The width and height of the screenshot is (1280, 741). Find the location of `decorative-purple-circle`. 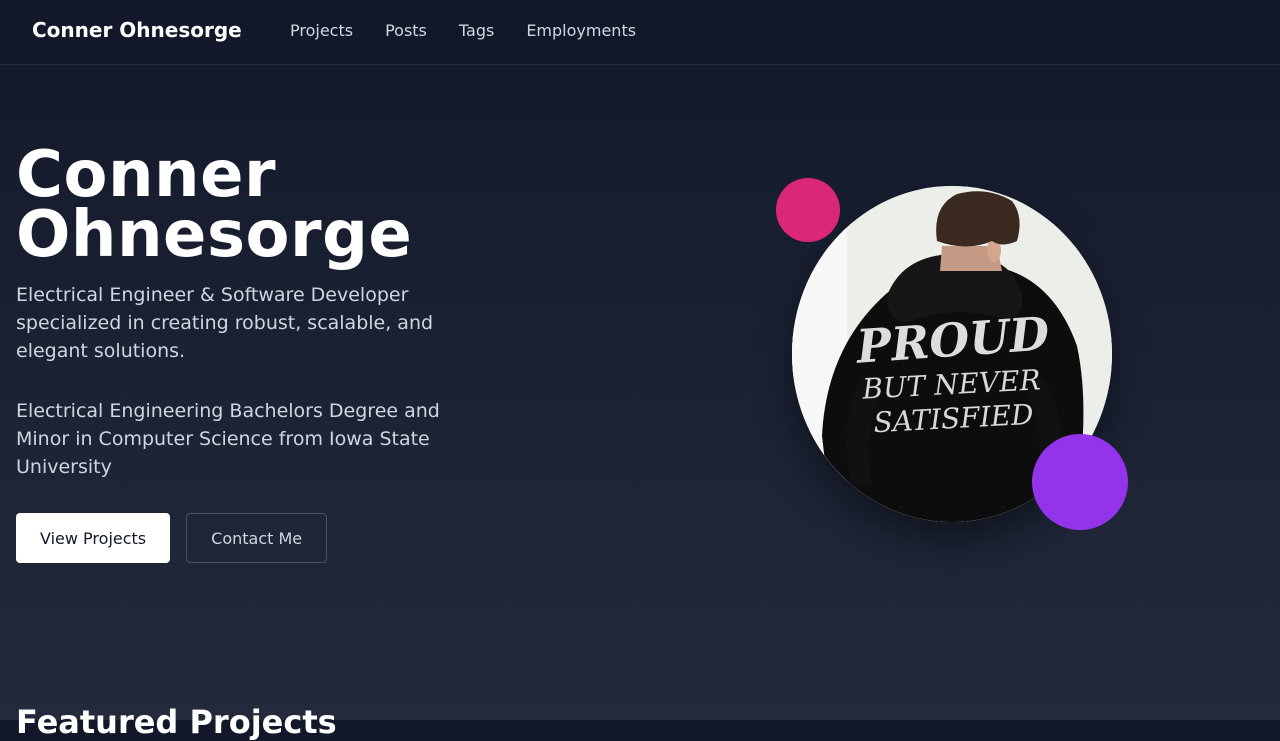

decorative-purple-circle is located at coordinates (1080, 482).